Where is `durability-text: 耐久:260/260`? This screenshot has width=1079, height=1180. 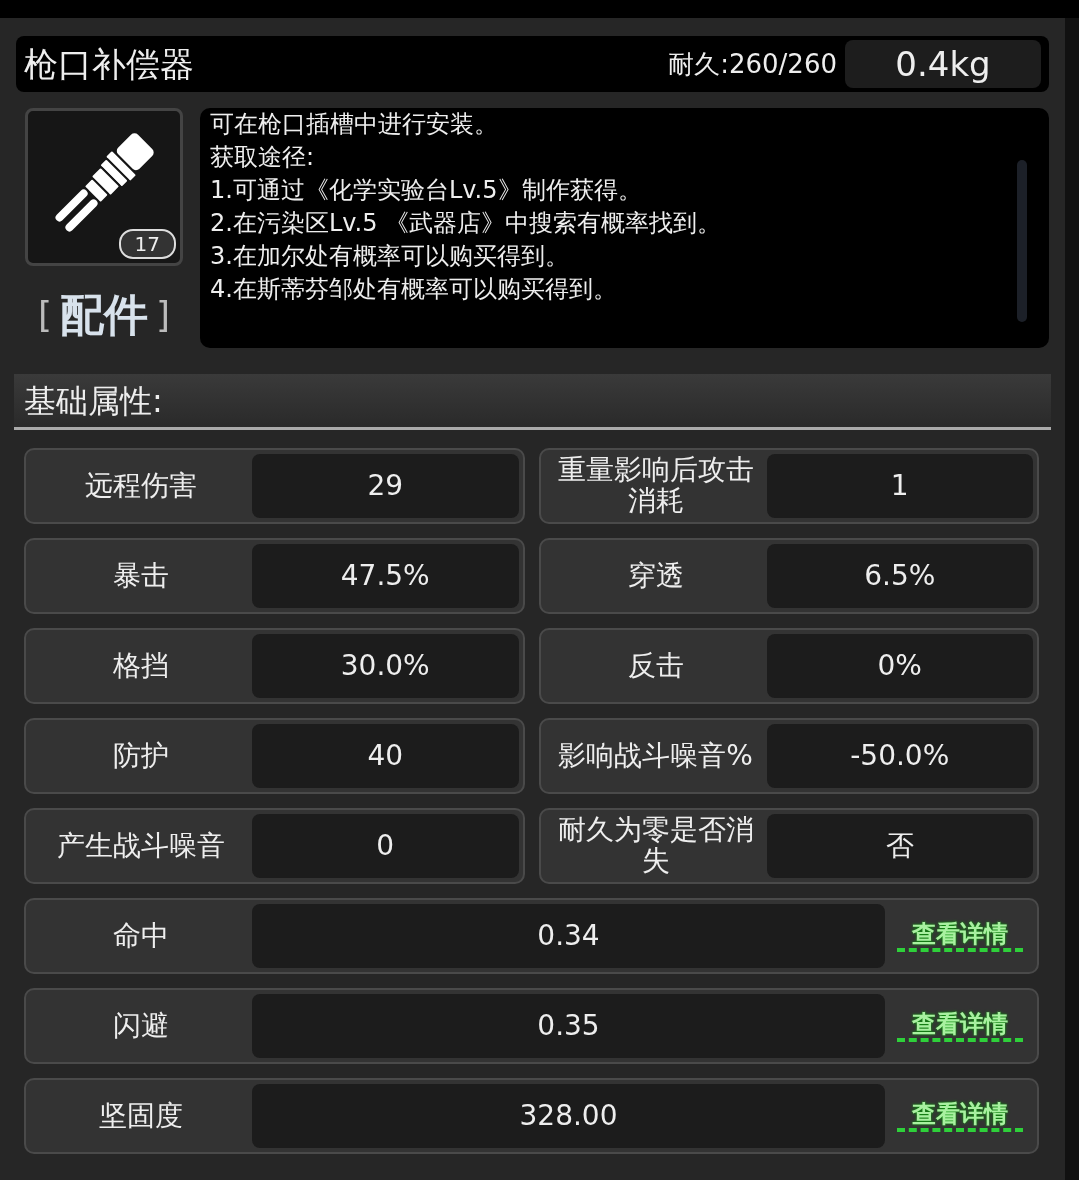 durability-text: 耐久:260/260 is located at coordinates (752, 64).